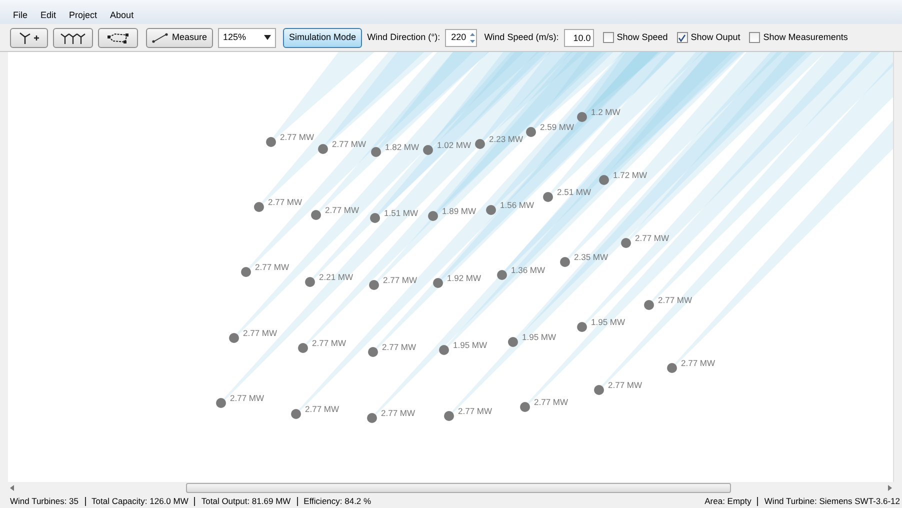 The width and height of the screenshot is (902, 508). Describe the element at coordinates (44, 501) in the screenshot. I see `status-text: Wind Turbines: 35` at that location.